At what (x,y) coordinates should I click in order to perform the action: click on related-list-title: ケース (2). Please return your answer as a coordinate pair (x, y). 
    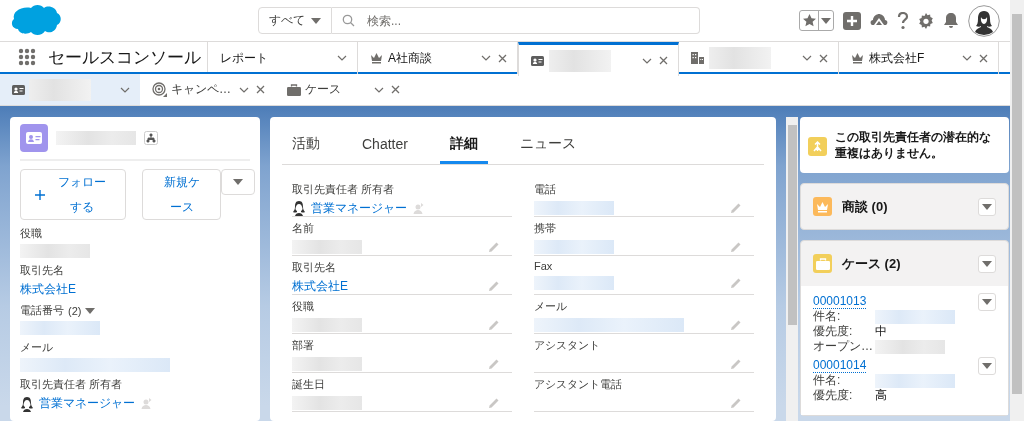
    Looking at the image, I should click on (871, 263).